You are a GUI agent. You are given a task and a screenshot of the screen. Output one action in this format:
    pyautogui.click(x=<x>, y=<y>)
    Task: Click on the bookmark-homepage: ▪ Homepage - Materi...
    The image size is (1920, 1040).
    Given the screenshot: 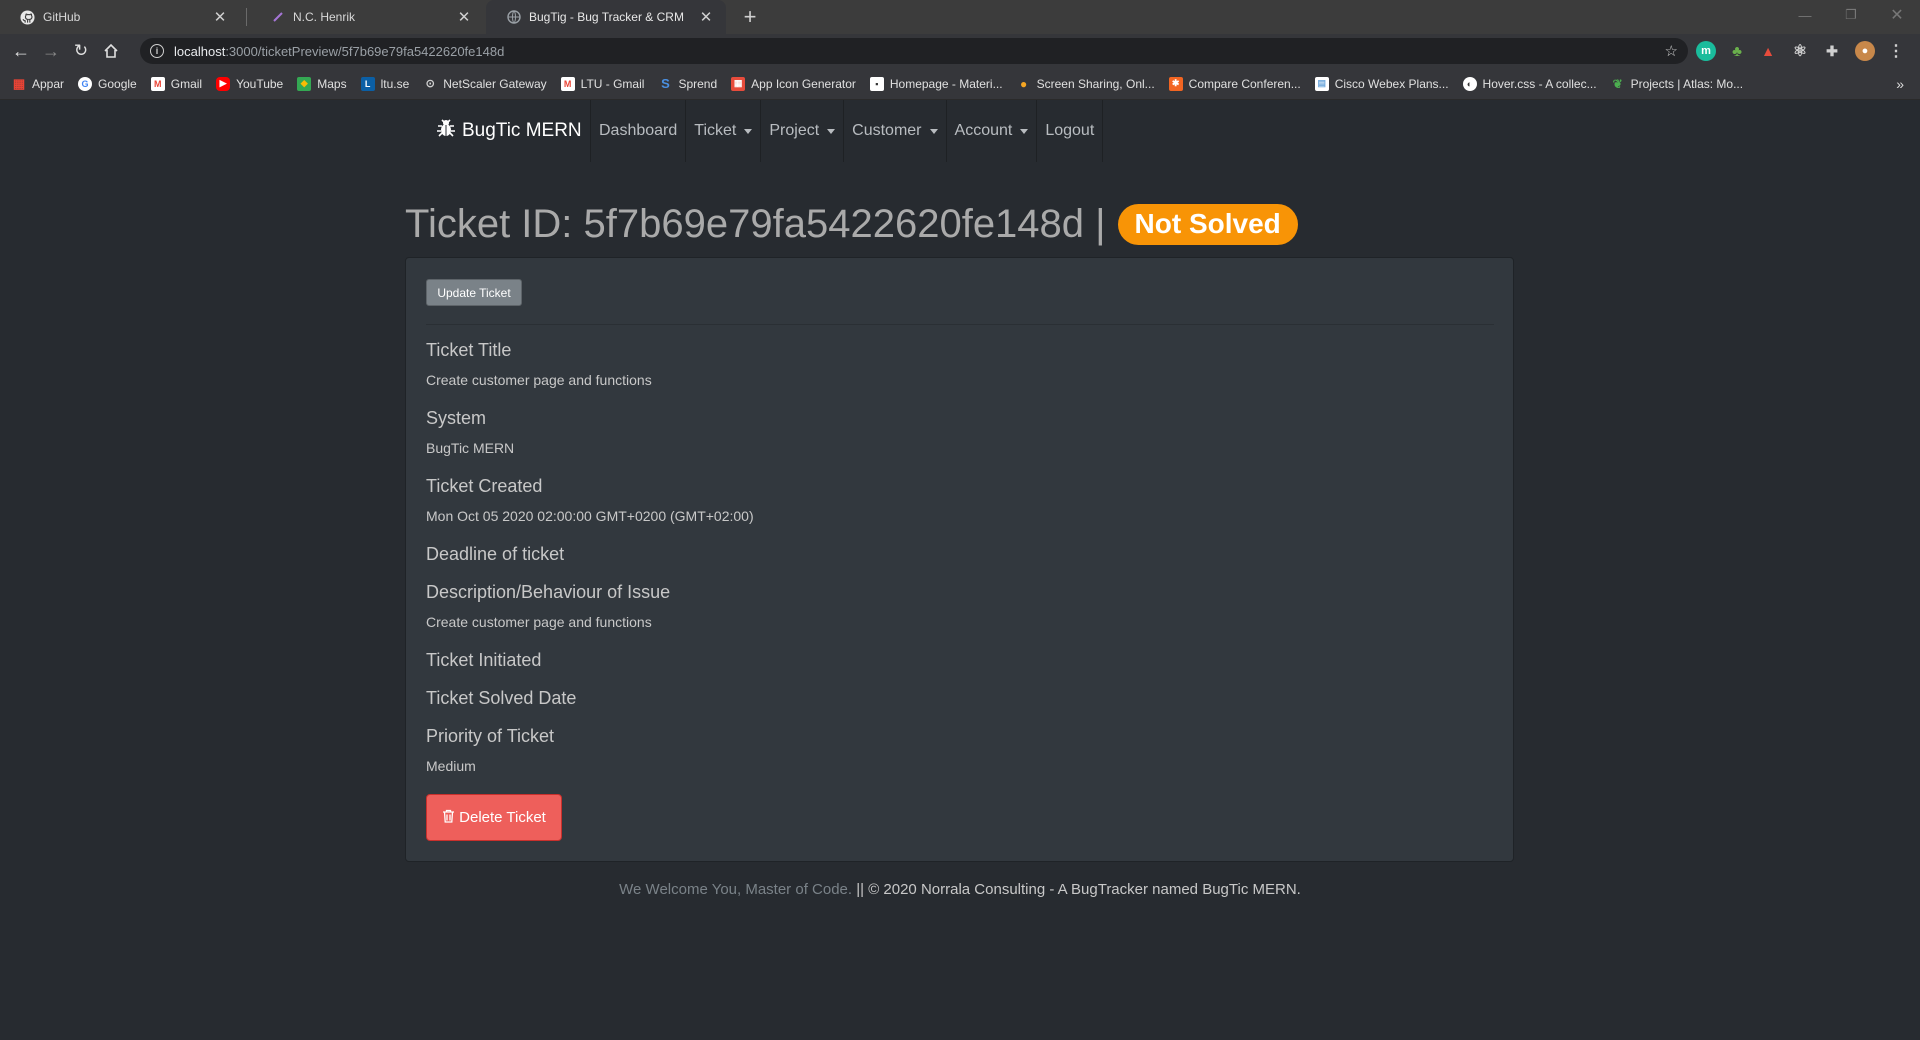 What is the action you would take?
    pyautogui.click(x=936, y=83)
    